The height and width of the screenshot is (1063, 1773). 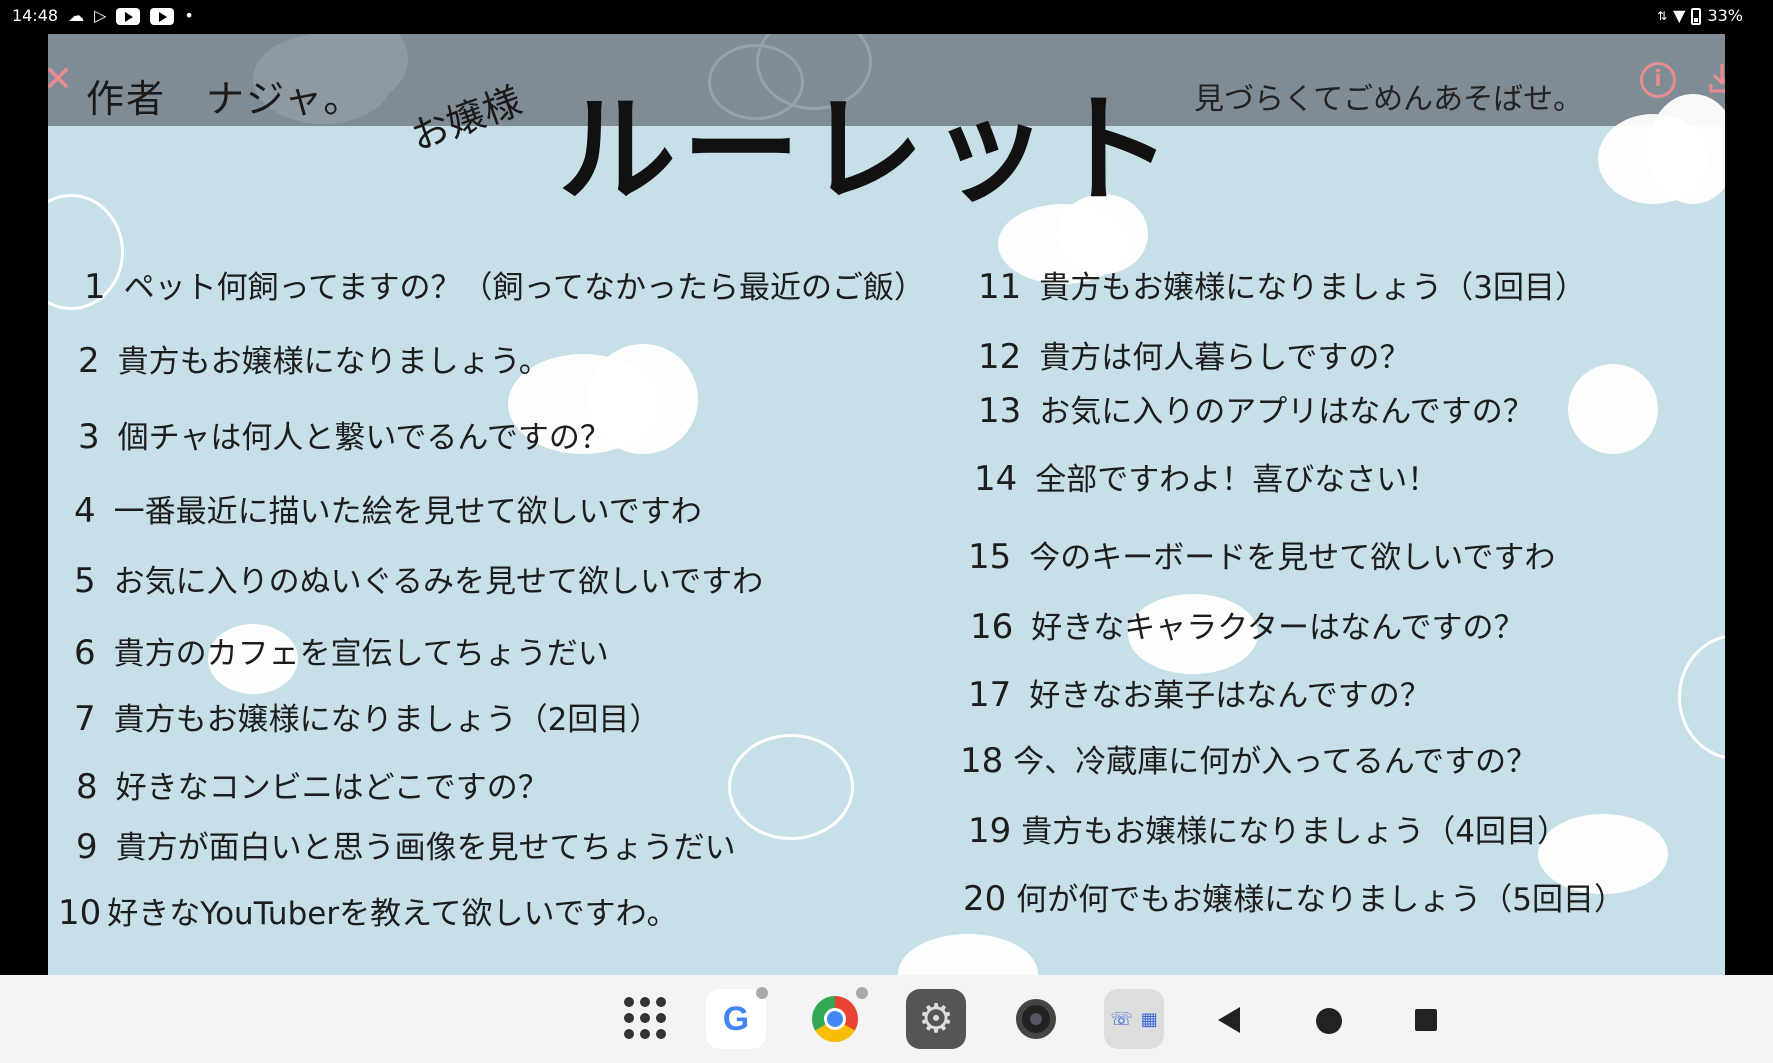 What do you see at coordinates (387, 720) in the screenshot?
I see `rule-text: 貴方もお嬢様になりましょう（2回目）` at bounding box center [387, 720].